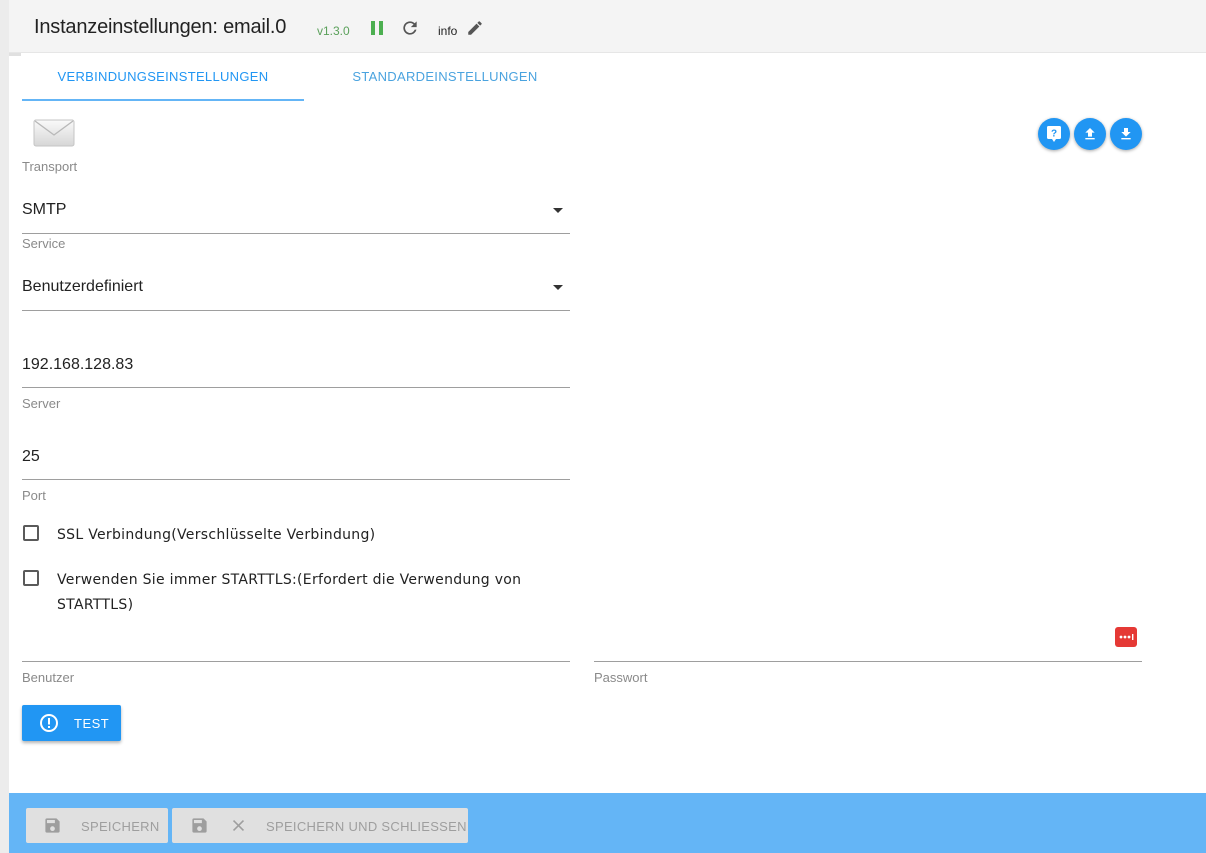 The width and height of the screenshot is (1206, 853). I want to click on tab-default-settings: STANDARDEINSTELLUNGEN, so click(445, 76).